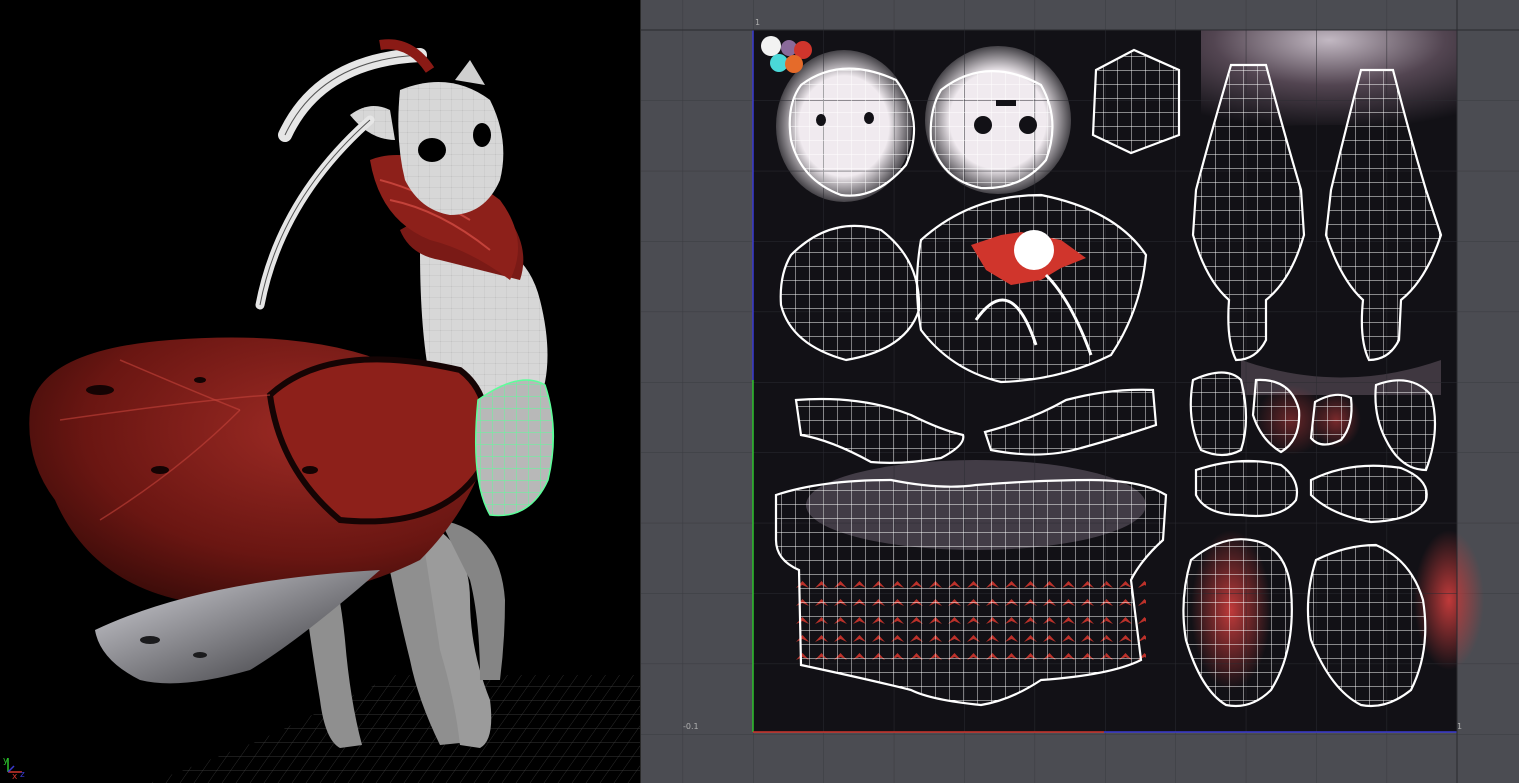 This screenshot has height=783, width=1519. I want to click on uv-tick-bottom-right: 1, so click(1460, 726).